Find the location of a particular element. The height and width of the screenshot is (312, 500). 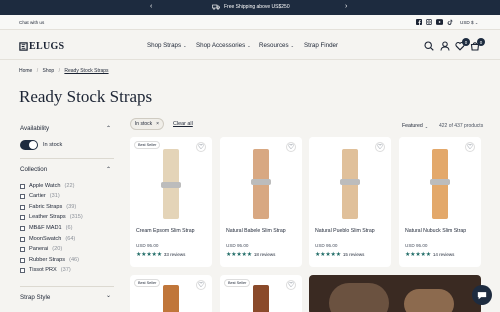

chat-icon is located at coordinates (482, 295).